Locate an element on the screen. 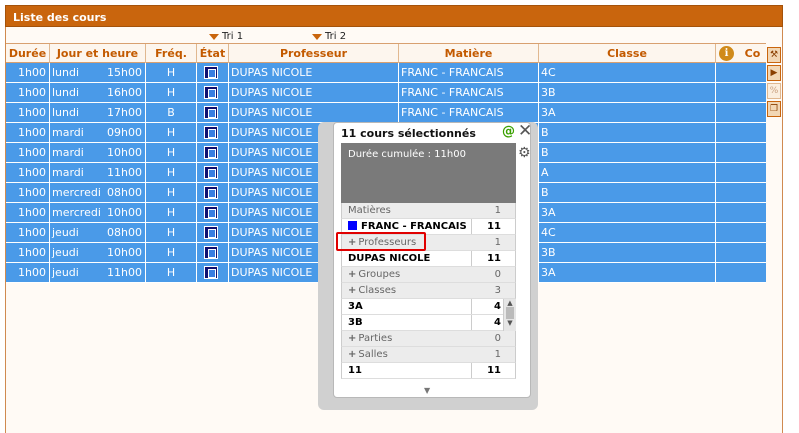  group-label: Groupes is located at coordinates (379, 274).